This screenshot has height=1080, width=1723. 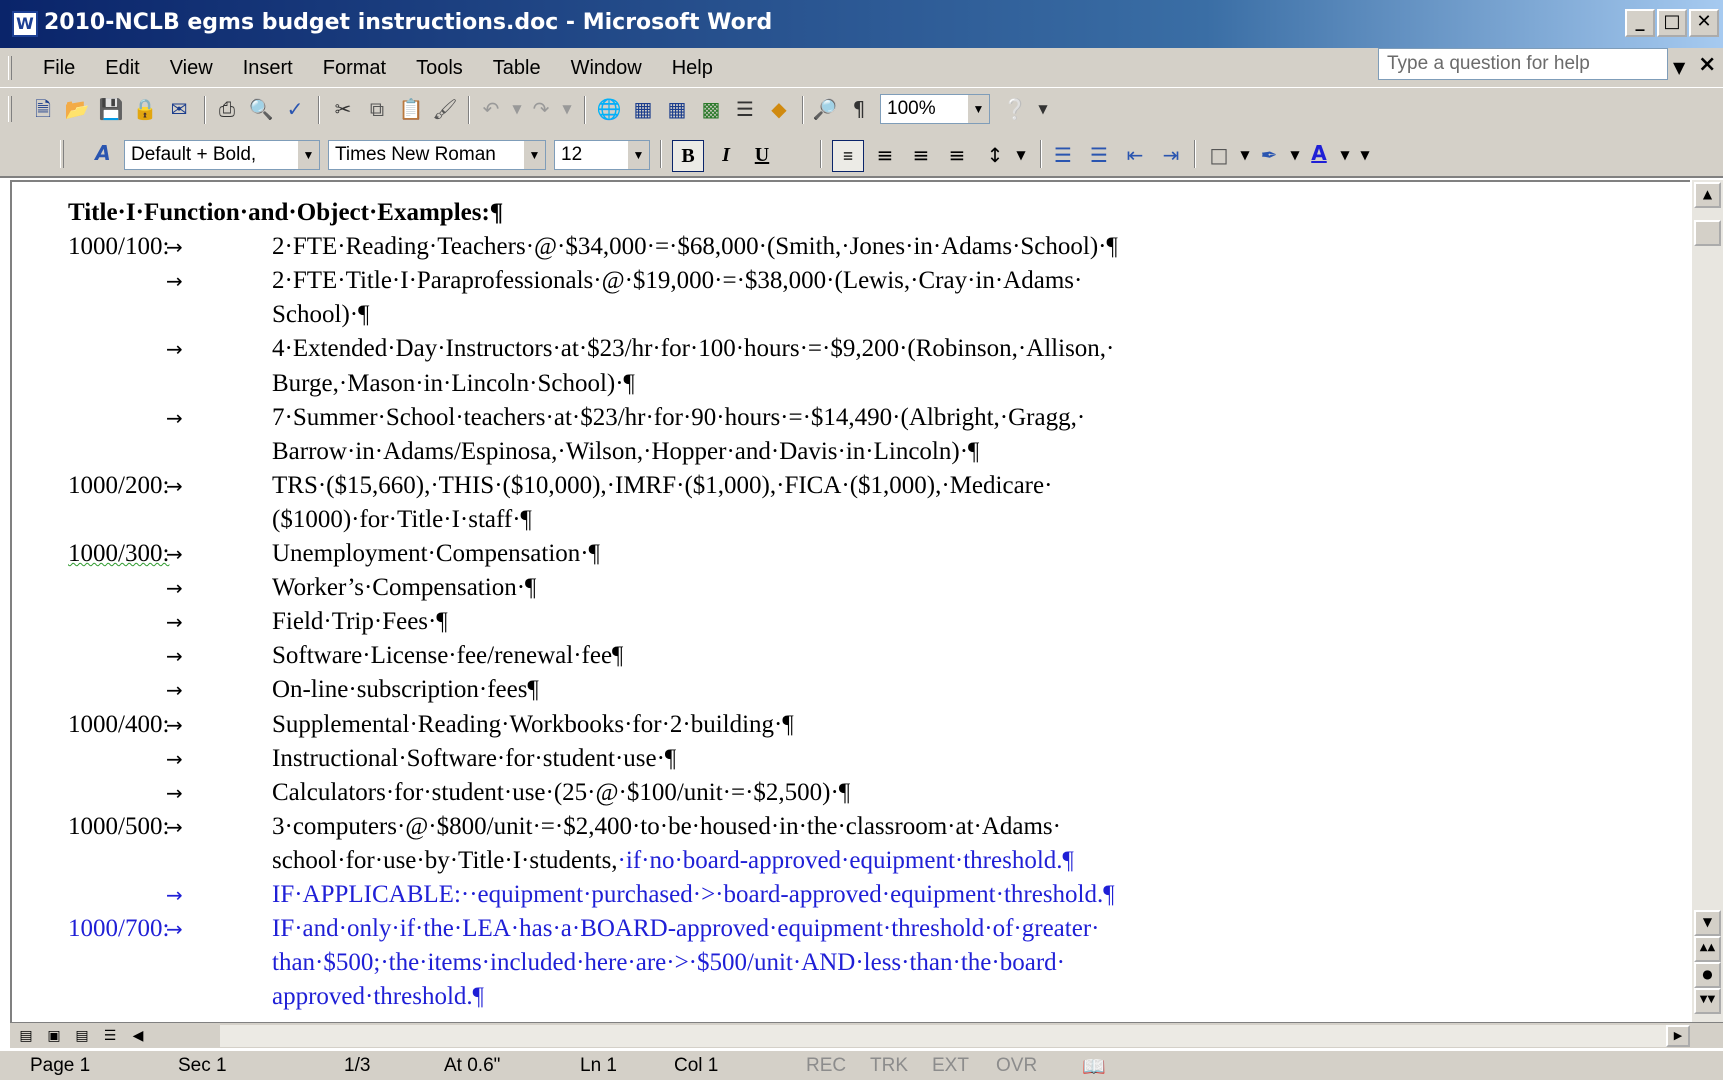 I want to click on show-hide-paragraph-icon: ¶, so click(x=859, y=109).